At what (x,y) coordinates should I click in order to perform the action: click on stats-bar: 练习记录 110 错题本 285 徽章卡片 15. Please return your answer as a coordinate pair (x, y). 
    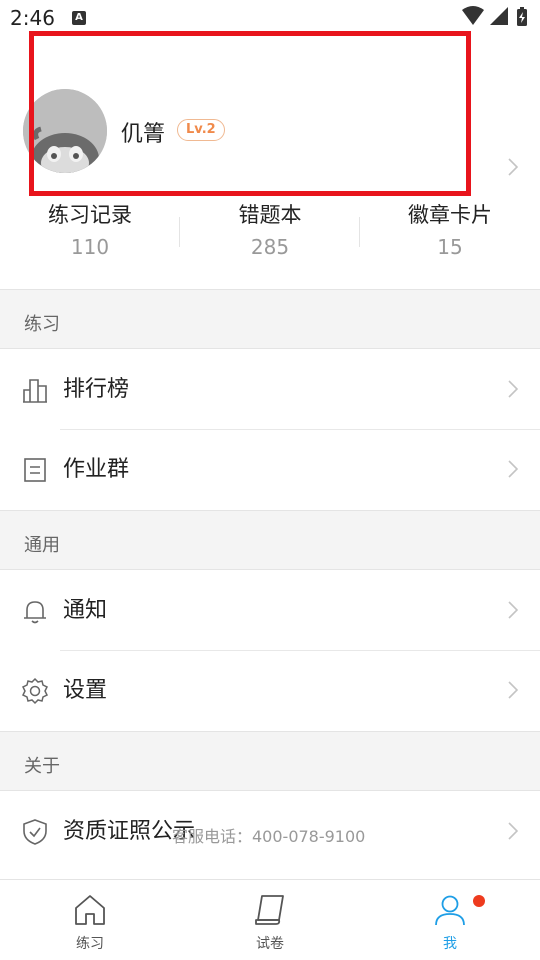
    Looking at the image, I should click on (270, 241).